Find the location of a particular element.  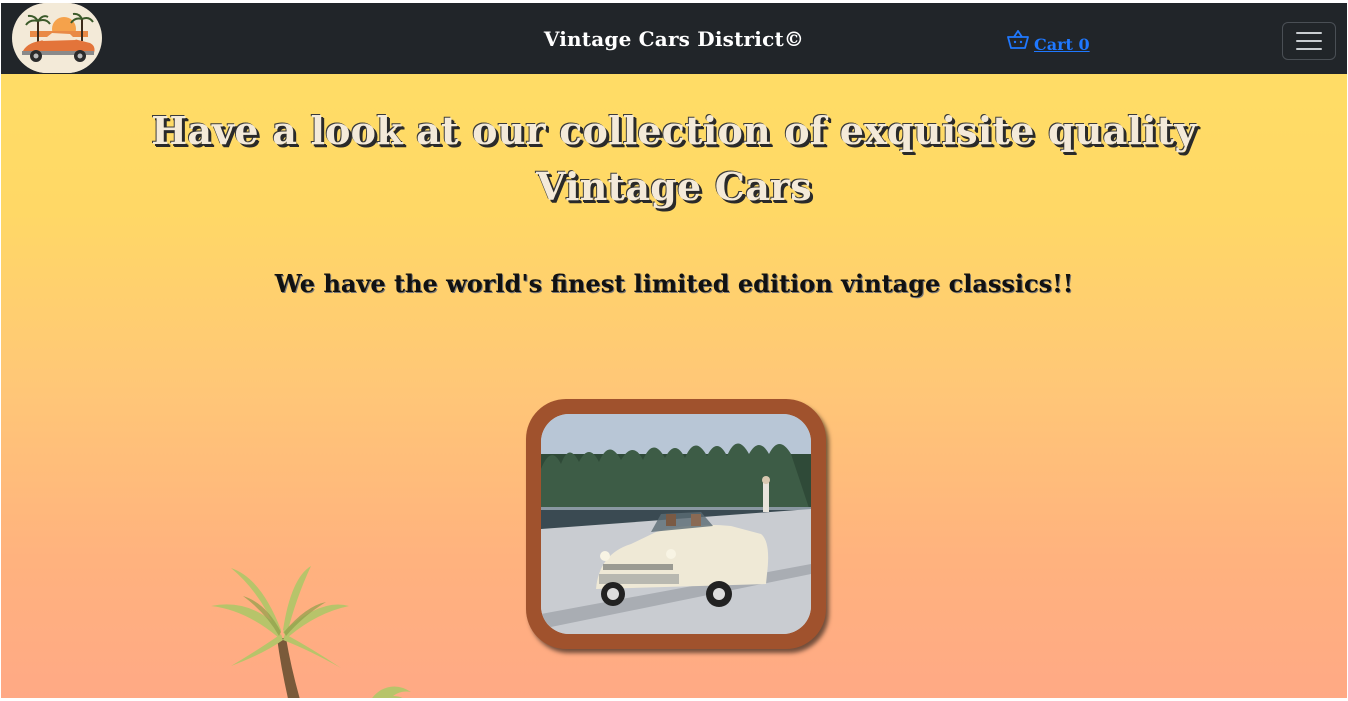

brand-title: Vintage Cars District© is located at coordinates (674, 39).